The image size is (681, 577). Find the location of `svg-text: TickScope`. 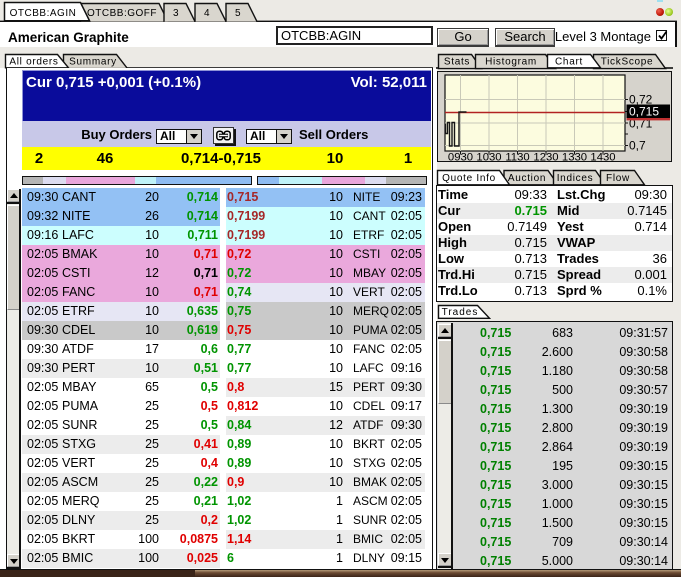

svg-text: TickScope is located at coordinates (627, 62).